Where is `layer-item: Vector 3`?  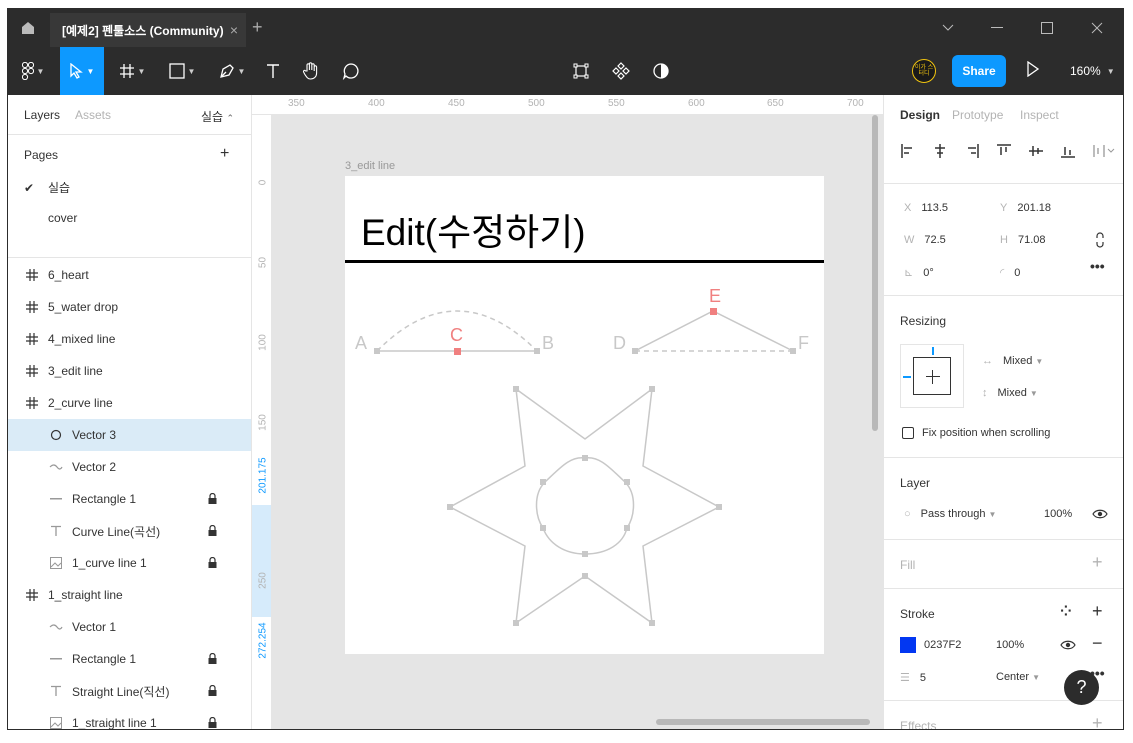
layer-item: Vector 3 is located at coordinates (129, 435).